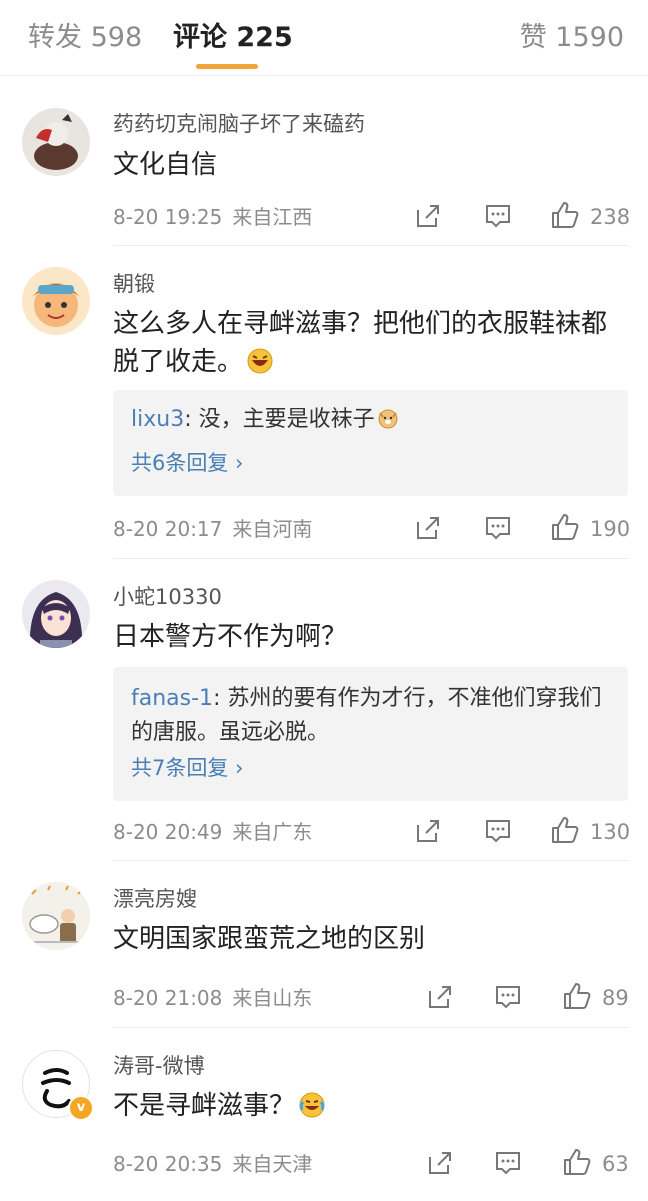 The width and height of the screenshot is (648, 1201). What do you see at coordinates (239, 124) in the screenshot?
I see `comment-username: 药药切克闹脑子坏了来磕药` at bounding box center [239, 124].